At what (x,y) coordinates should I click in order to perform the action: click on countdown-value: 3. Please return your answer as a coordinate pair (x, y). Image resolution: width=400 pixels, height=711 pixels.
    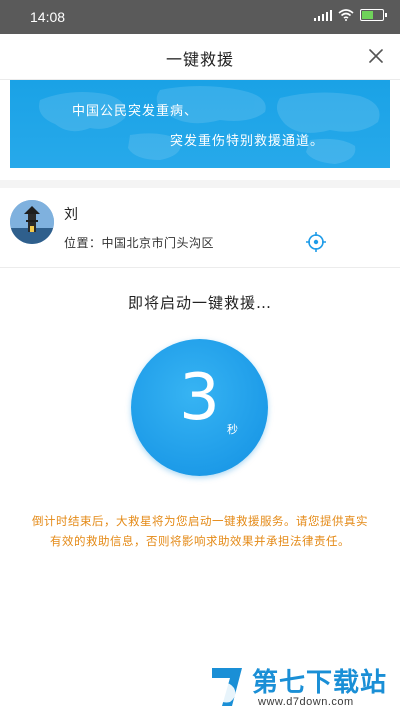
    Looking at the image, I should click on (199, 398).